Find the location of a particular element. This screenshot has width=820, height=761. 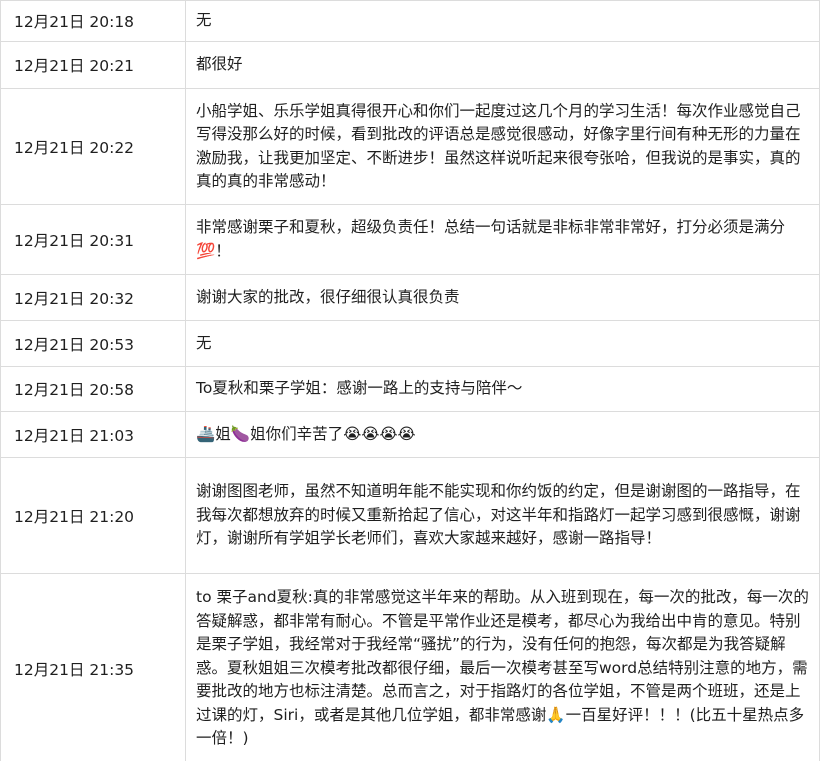

message-text: 都很好 is located at coordinates (219, 64).